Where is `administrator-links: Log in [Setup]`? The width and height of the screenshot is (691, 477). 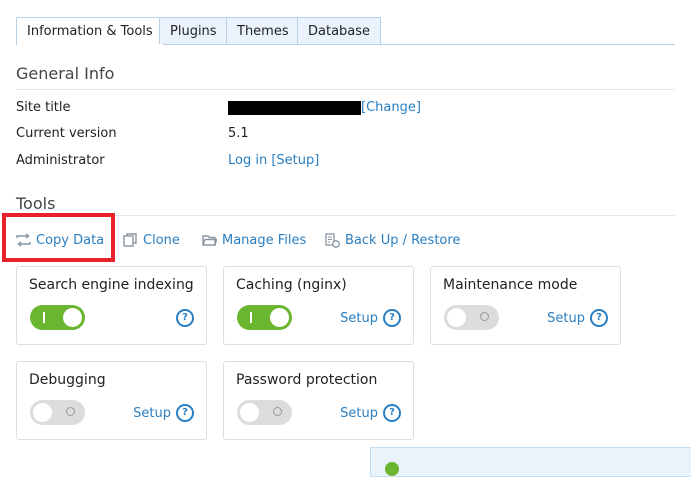
administrator-links: Log in [Setup] is located at coordinates (273, 160).